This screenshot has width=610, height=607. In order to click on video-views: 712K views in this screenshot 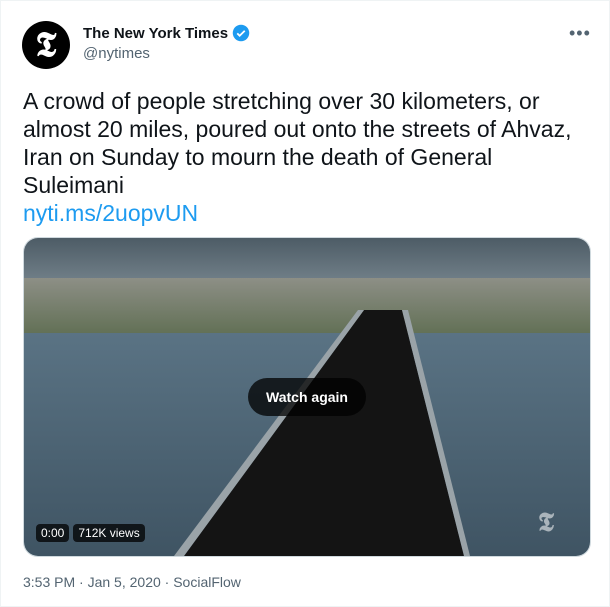, I will do `click(109, 533)`.